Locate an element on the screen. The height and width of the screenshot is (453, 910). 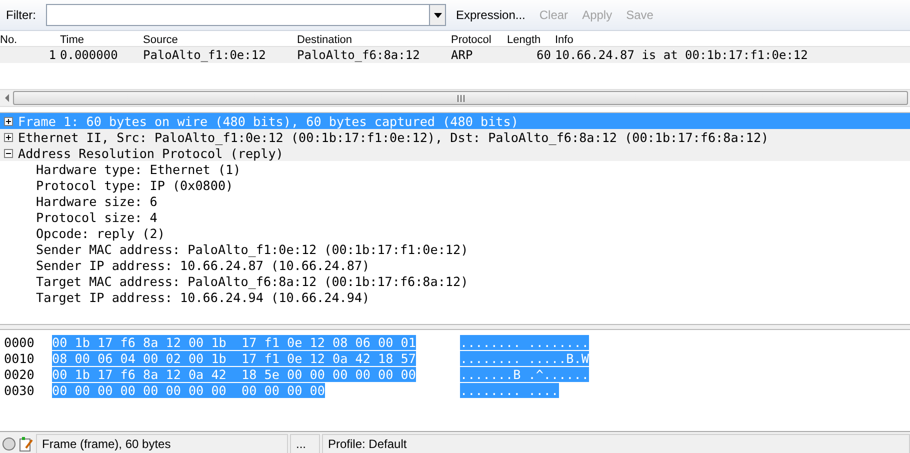
hex-bytes: 08 00 06 04 00 02 00 1b 17 f1 0e 12 0a 42 18 57 is located at coordinates (234, 358).